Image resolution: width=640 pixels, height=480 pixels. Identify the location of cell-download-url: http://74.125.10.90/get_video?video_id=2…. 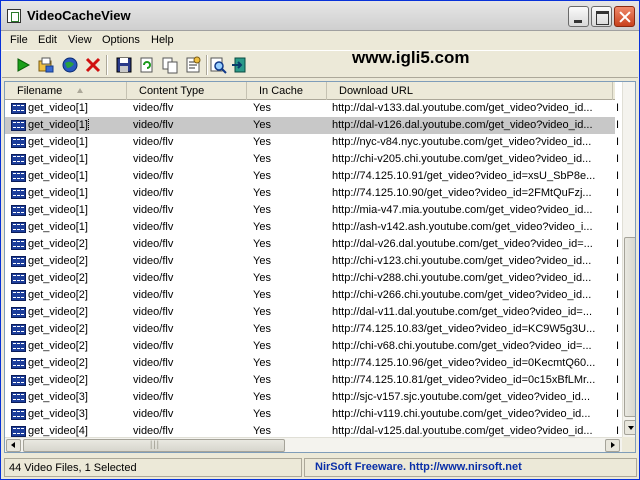
(462, 193).